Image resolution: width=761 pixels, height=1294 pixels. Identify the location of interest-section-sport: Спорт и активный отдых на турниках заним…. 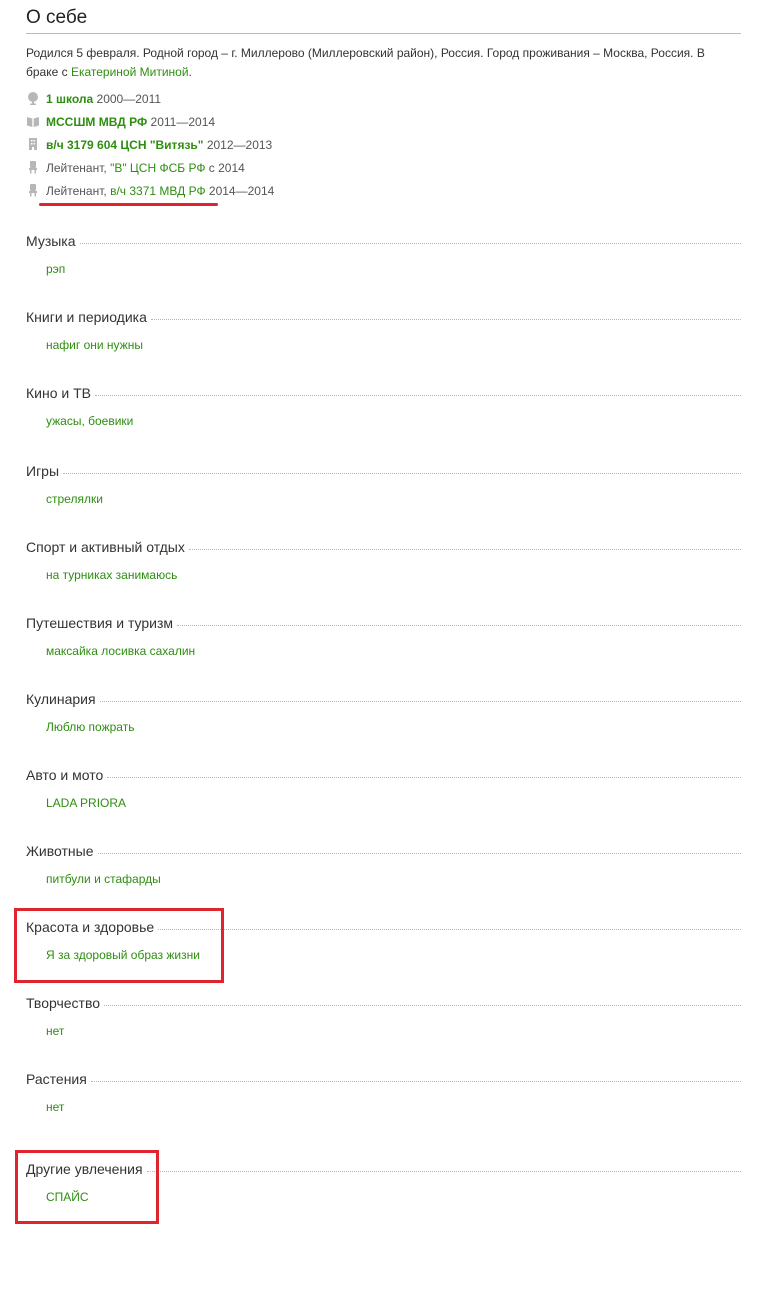
(383, 559).